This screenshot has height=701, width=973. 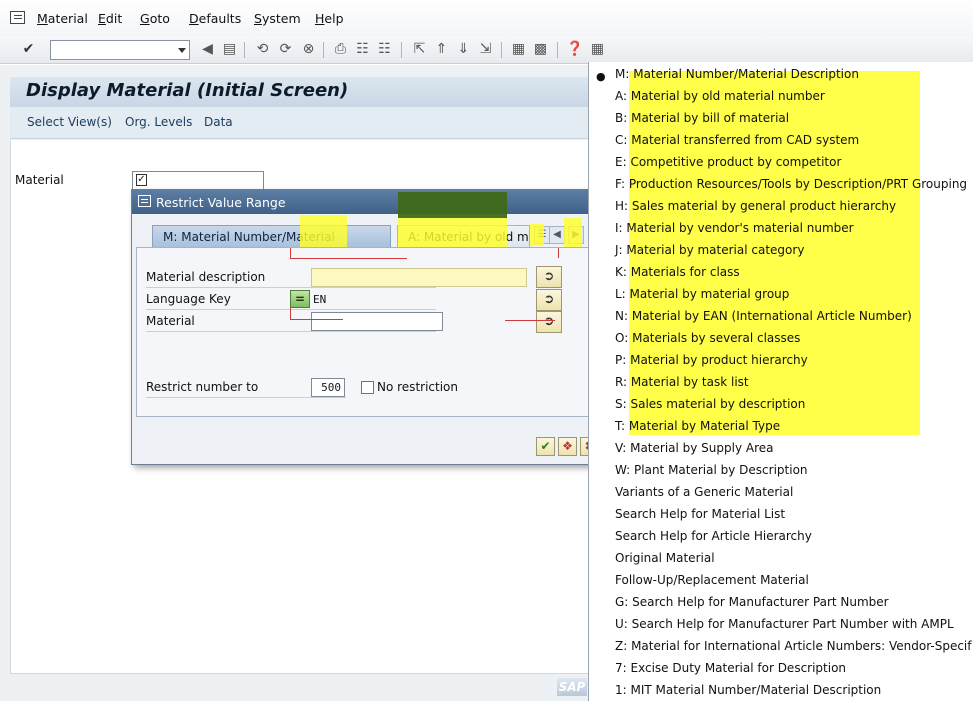 What do you see at coordinates (319, 299) in the screenshot?
I see `language-key-value: EN` at bounding box center [319, 299].